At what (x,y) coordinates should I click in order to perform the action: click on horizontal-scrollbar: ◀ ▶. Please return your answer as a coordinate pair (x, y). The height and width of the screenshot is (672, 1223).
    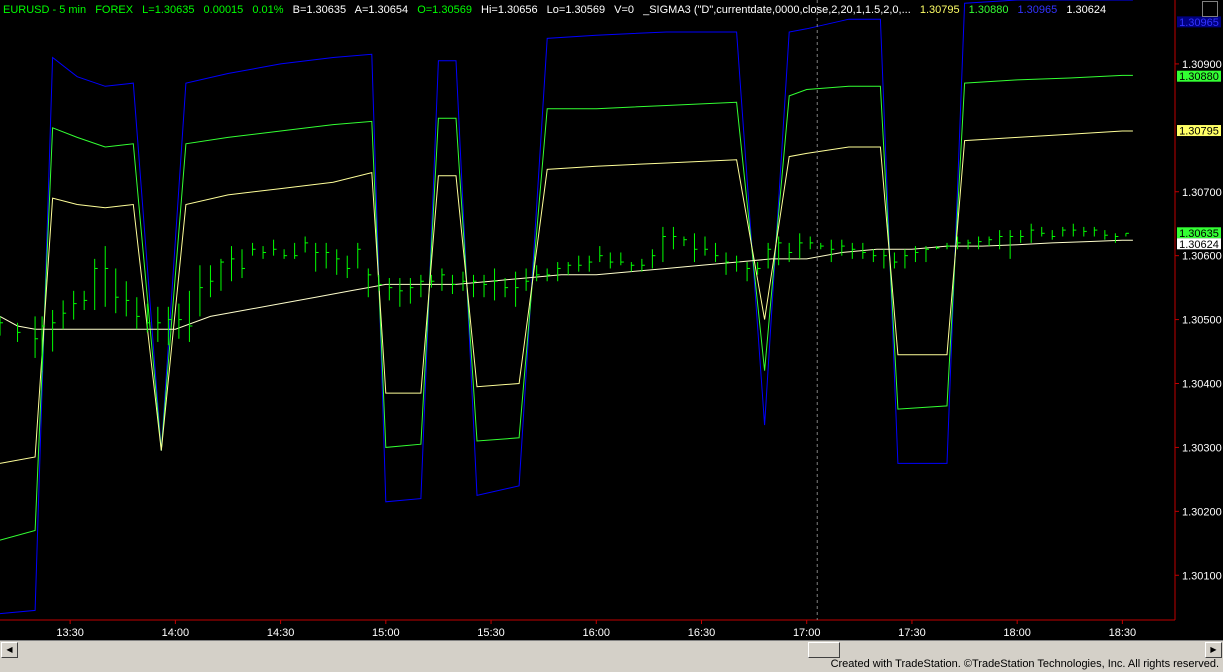
    Looking at the image, I should click on (611, 649).